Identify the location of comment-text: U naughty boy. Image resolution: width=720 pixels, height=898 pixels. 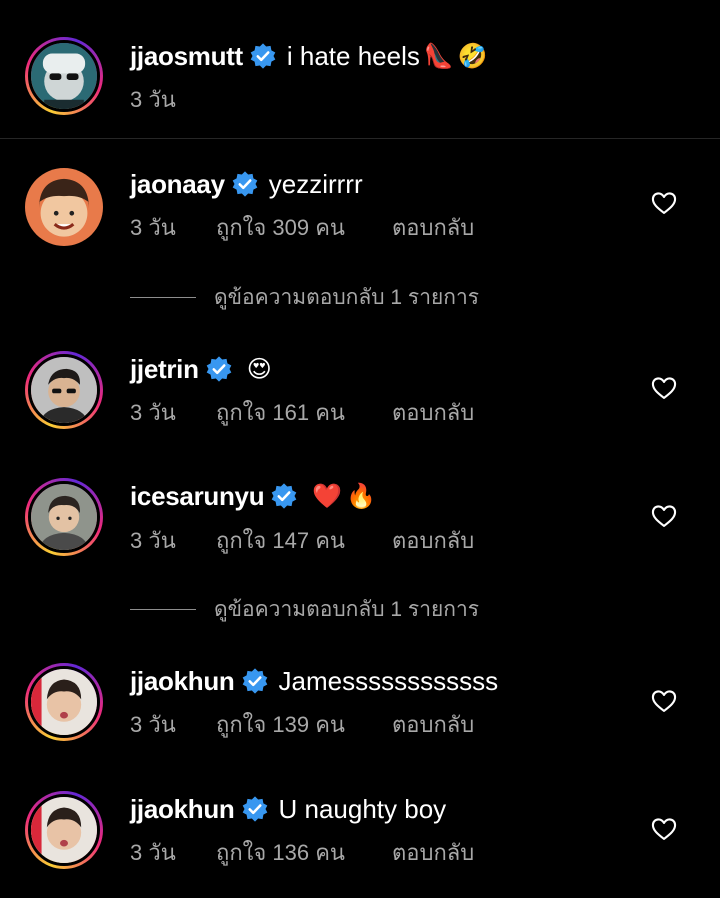
(362, 808).